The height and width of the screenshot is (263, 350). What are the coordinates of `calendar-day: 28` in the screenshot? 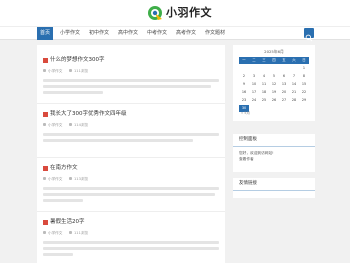 It's located at (294, 100).